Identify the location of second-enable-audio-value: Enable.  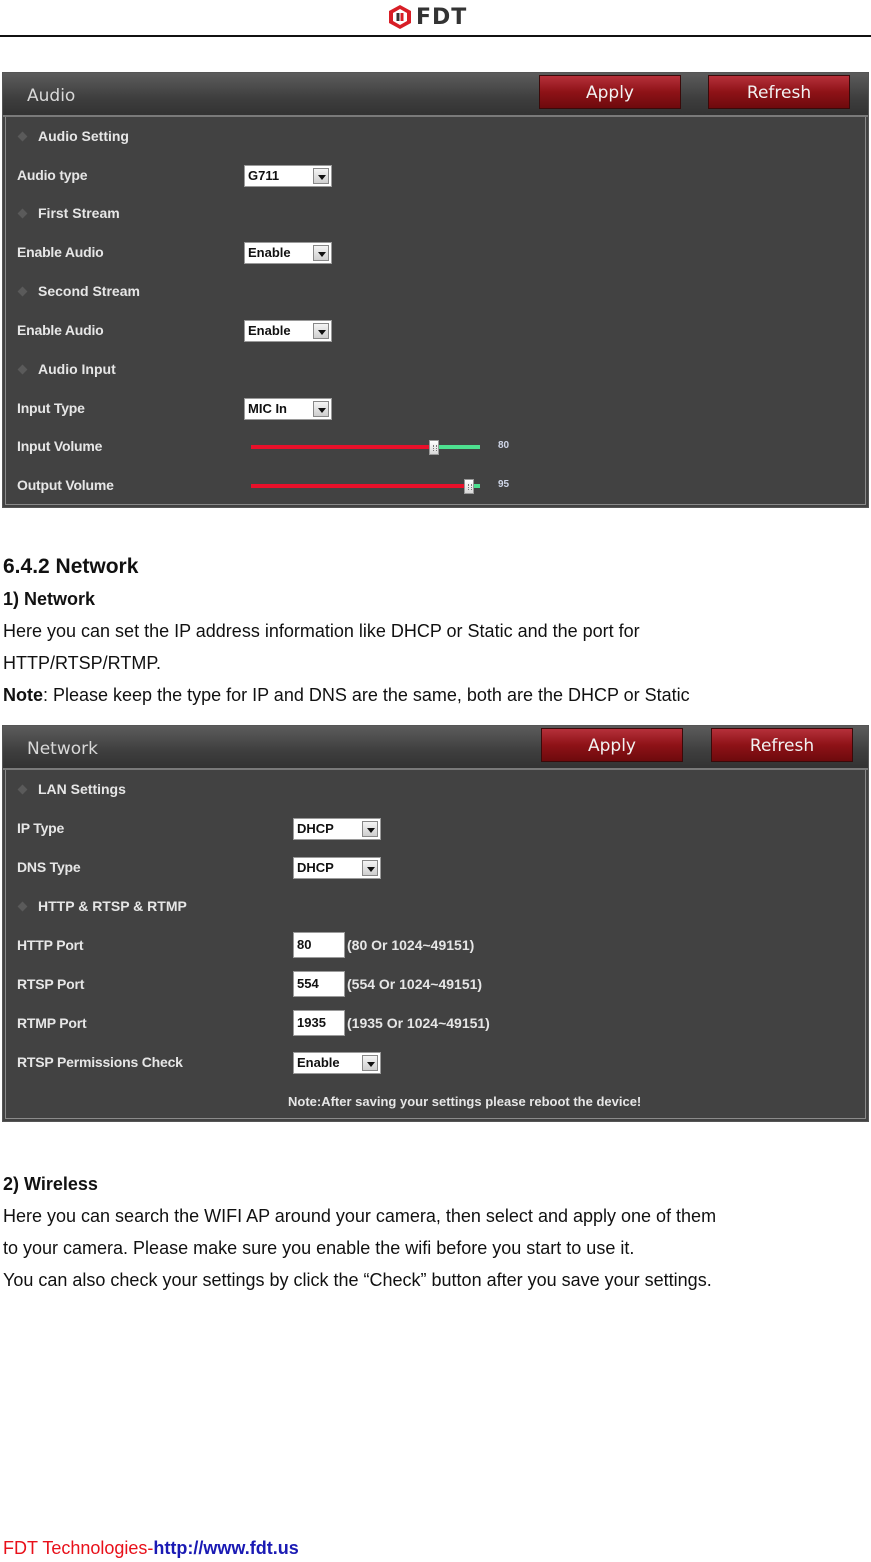
(269, 330).